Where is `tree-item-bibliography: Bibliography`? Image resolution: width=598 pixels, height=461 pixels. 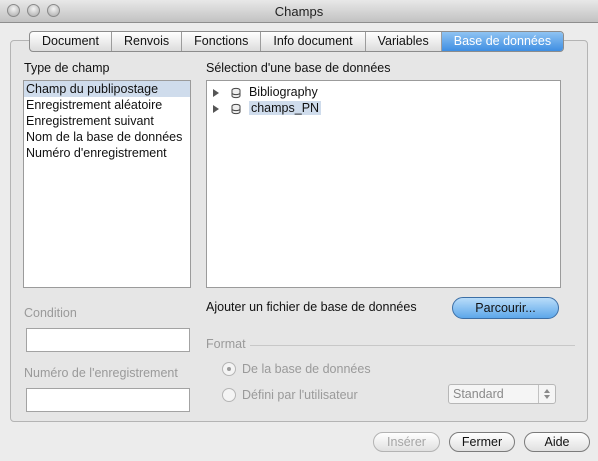
tree-item-bibliography: Bibliography is located at coordinates (265, 92).